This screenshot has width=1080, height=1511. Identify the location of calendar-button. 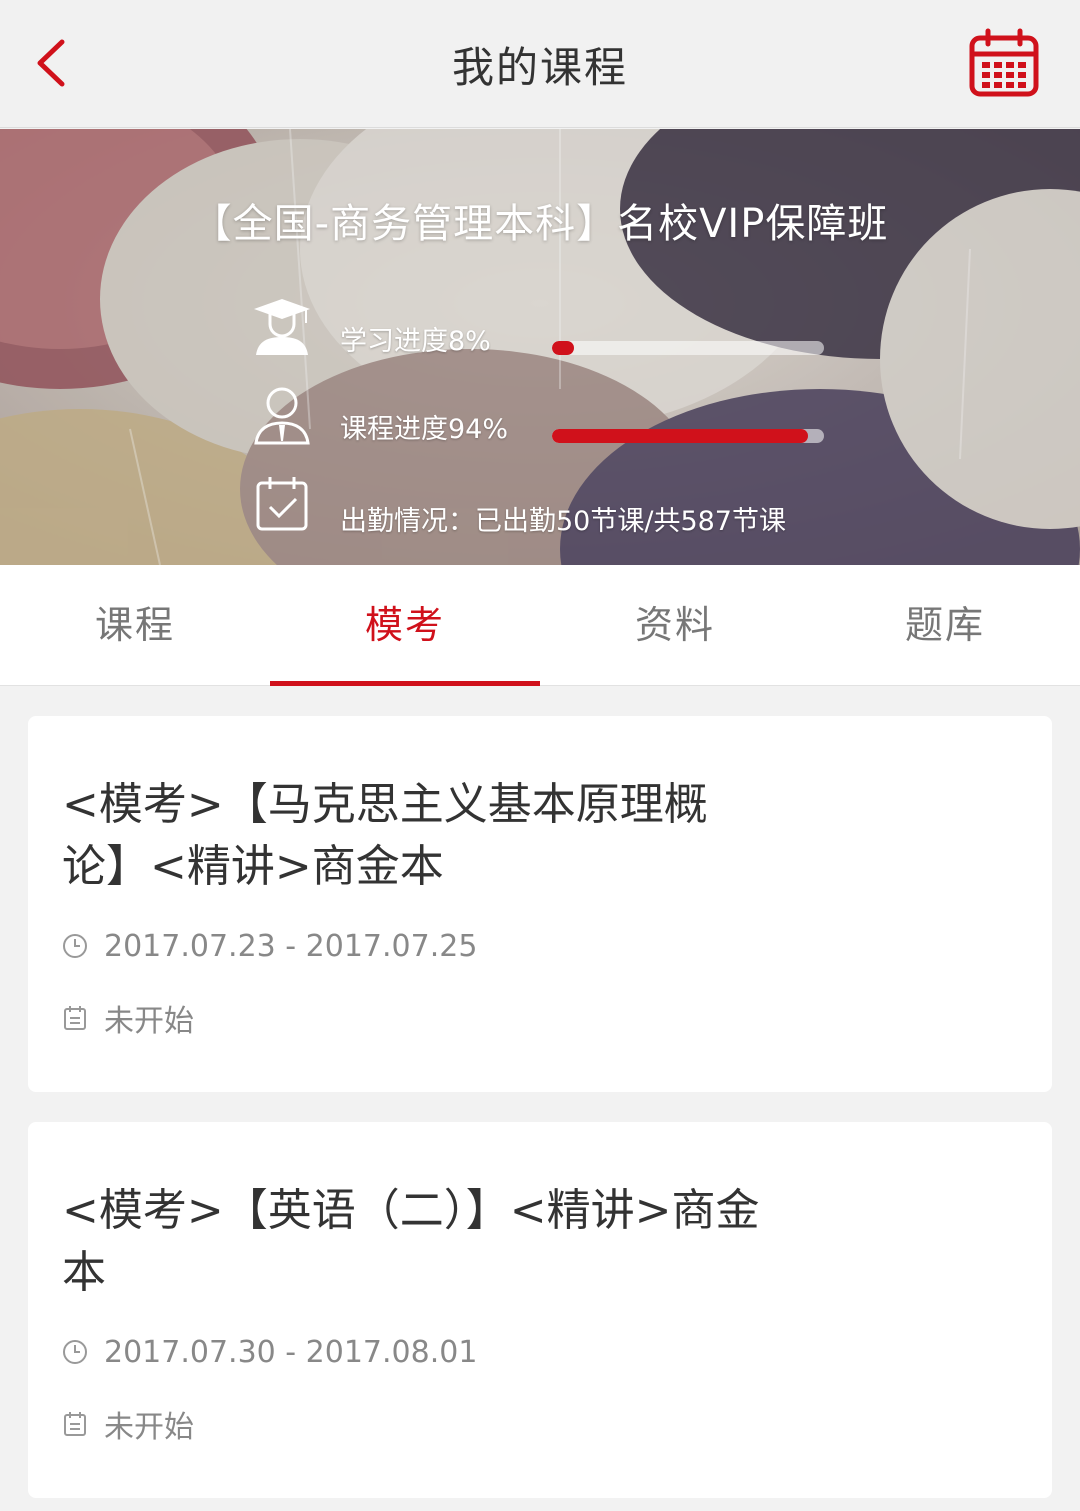
(1004, 64).